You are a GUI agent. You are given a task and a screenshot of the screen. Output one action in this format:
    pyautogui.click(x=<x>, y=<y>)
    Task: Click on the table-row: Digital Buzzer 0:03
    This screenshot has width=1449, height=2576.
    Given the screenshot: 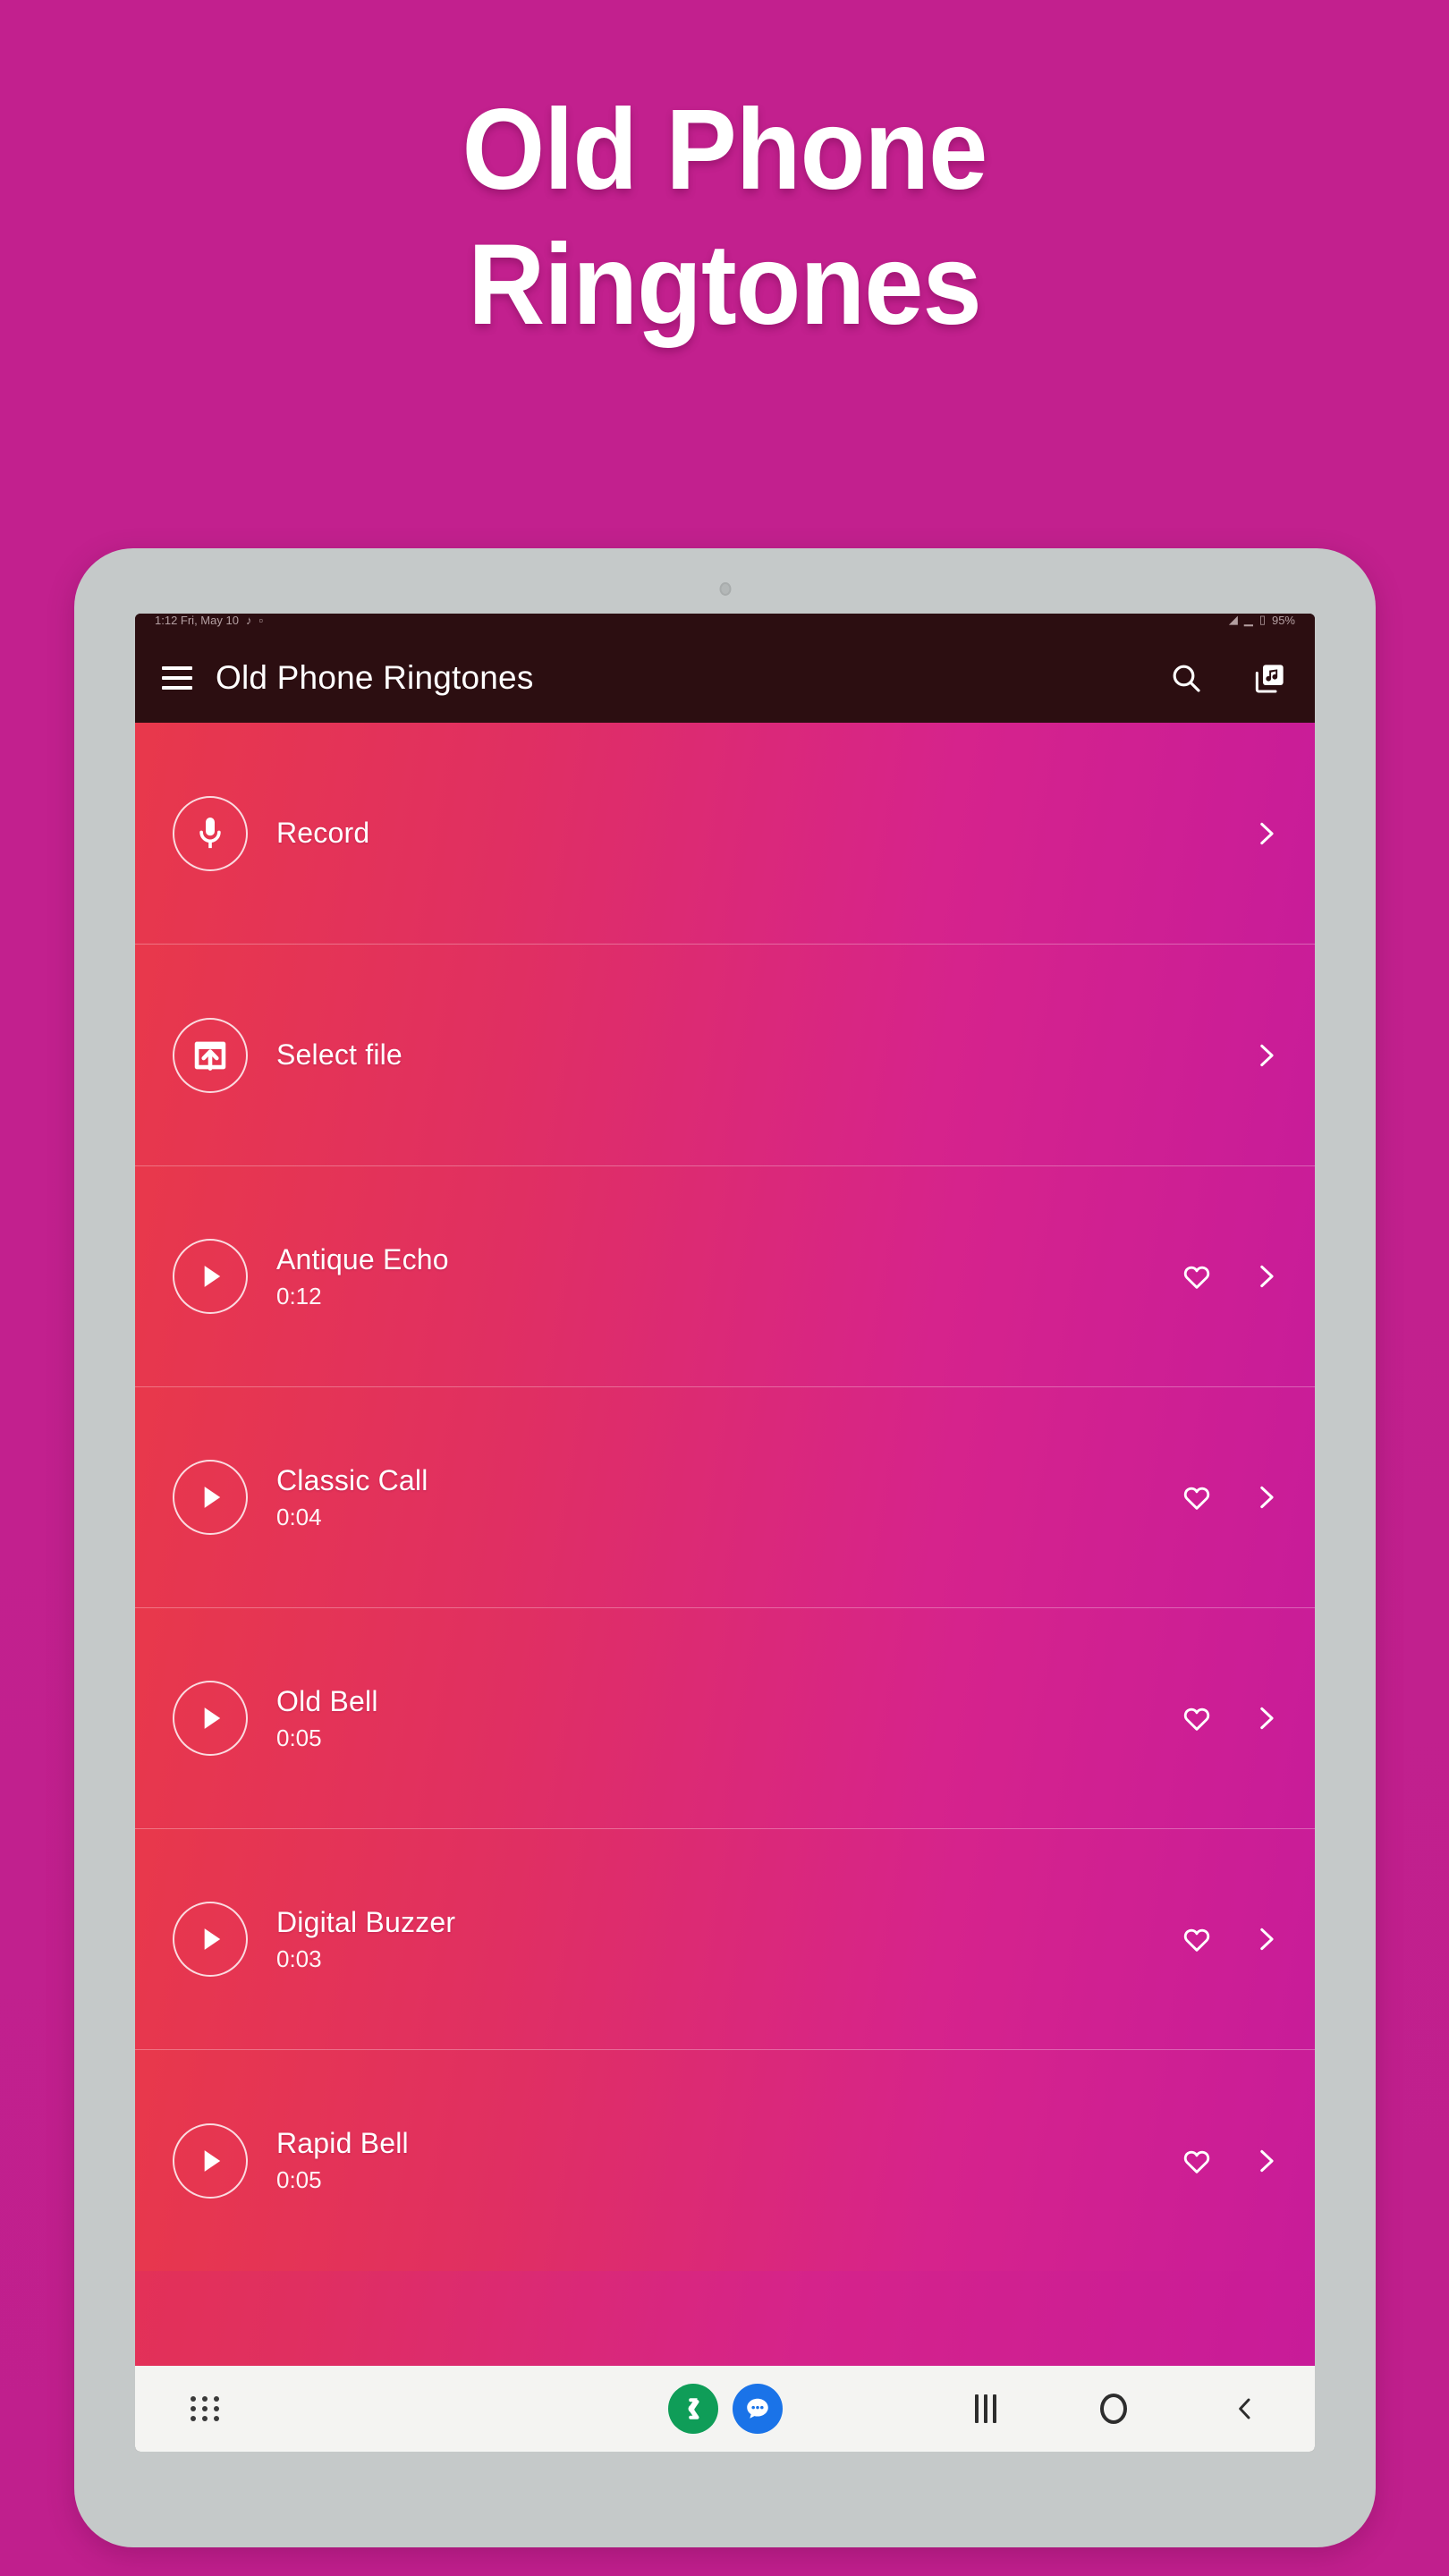 What is the action you would take?
    pyautogui.click(x=725, y=1939)
    